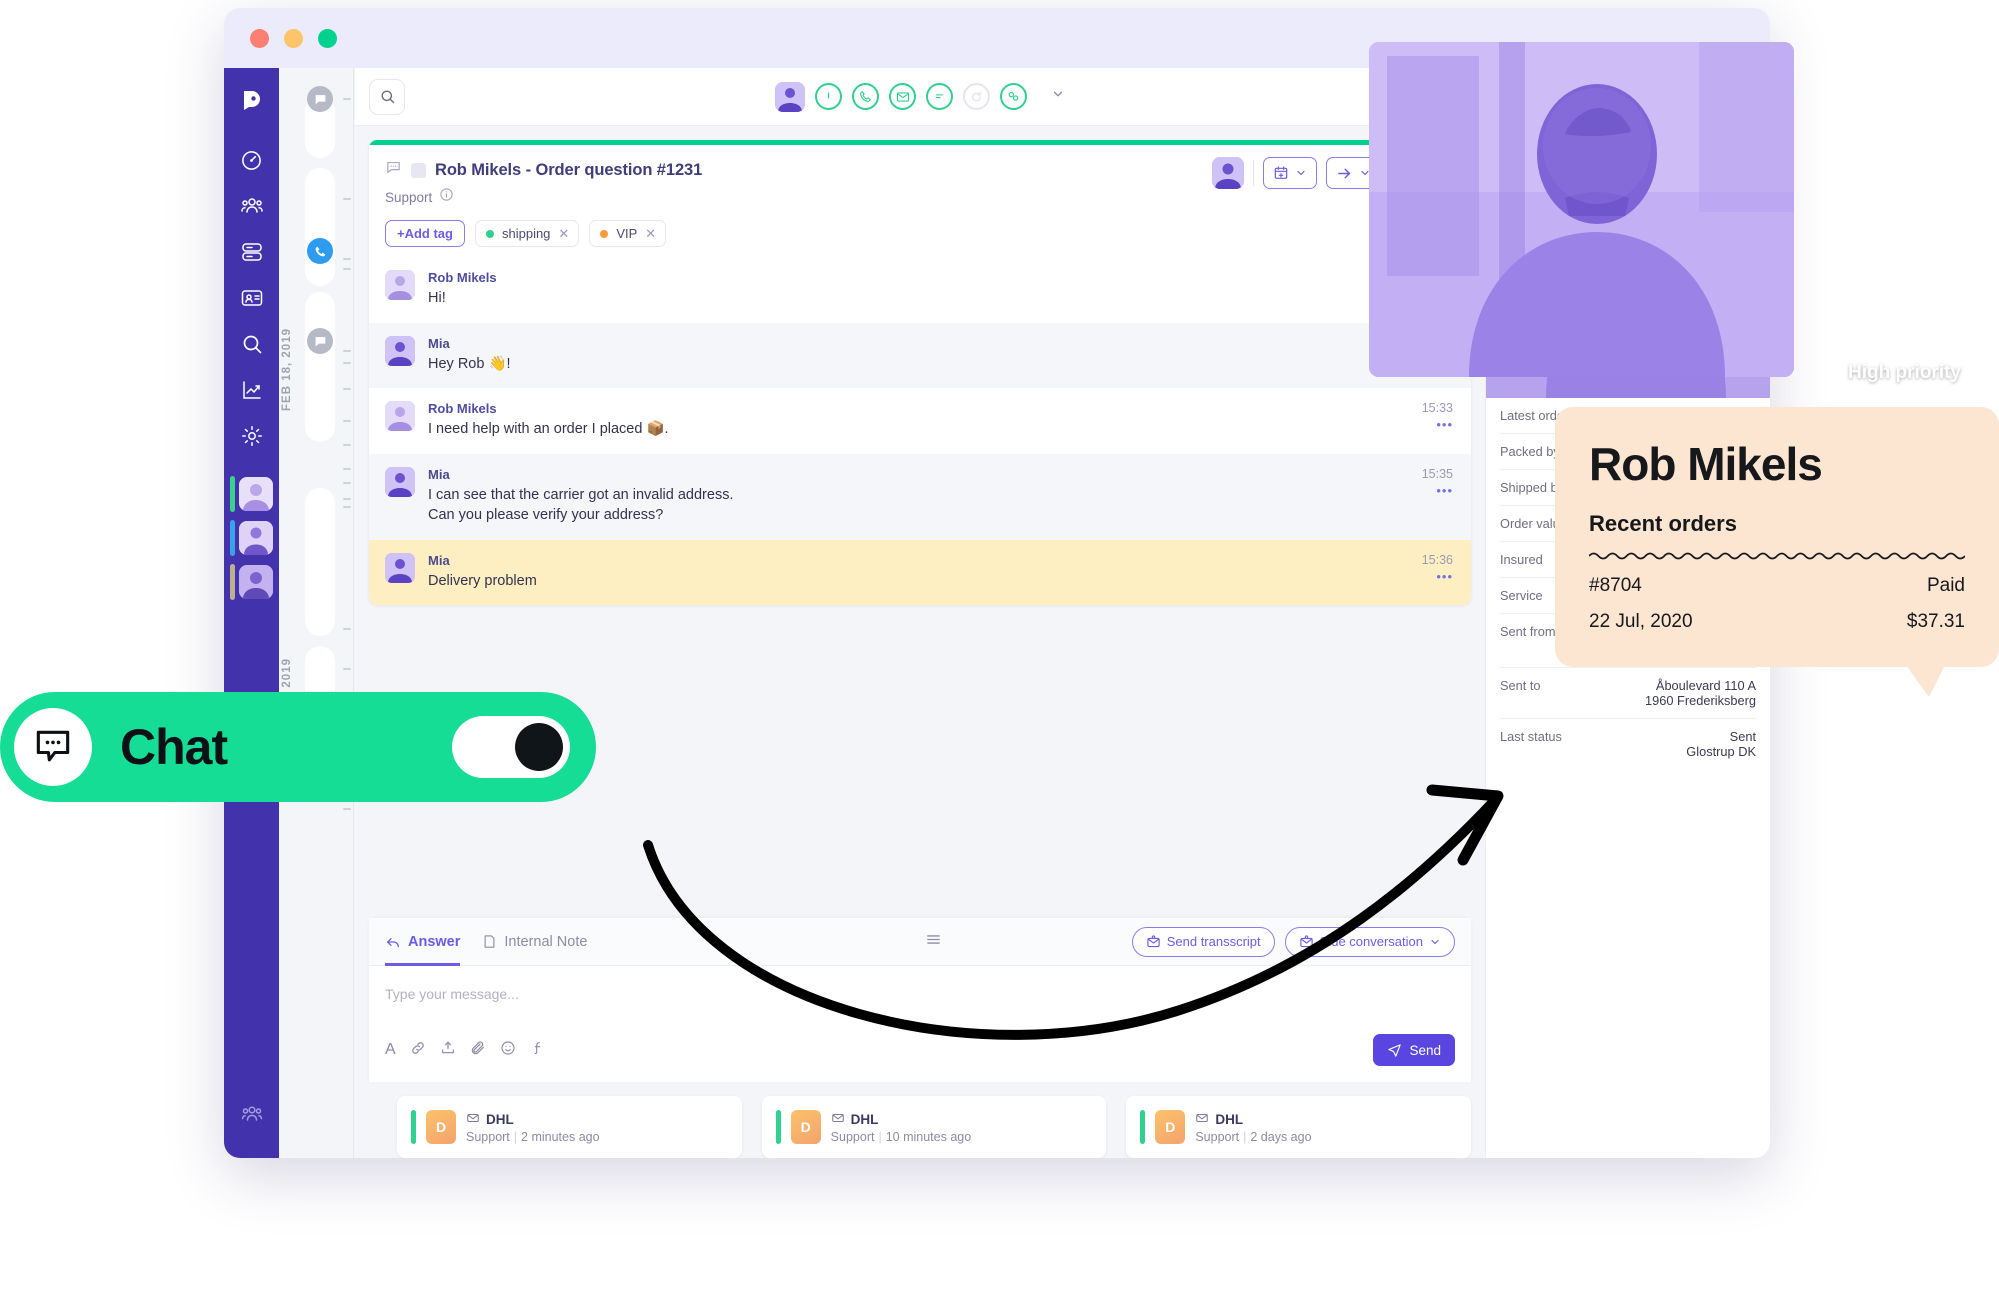  I want to click on timeline-ticks, so click(349, 613).